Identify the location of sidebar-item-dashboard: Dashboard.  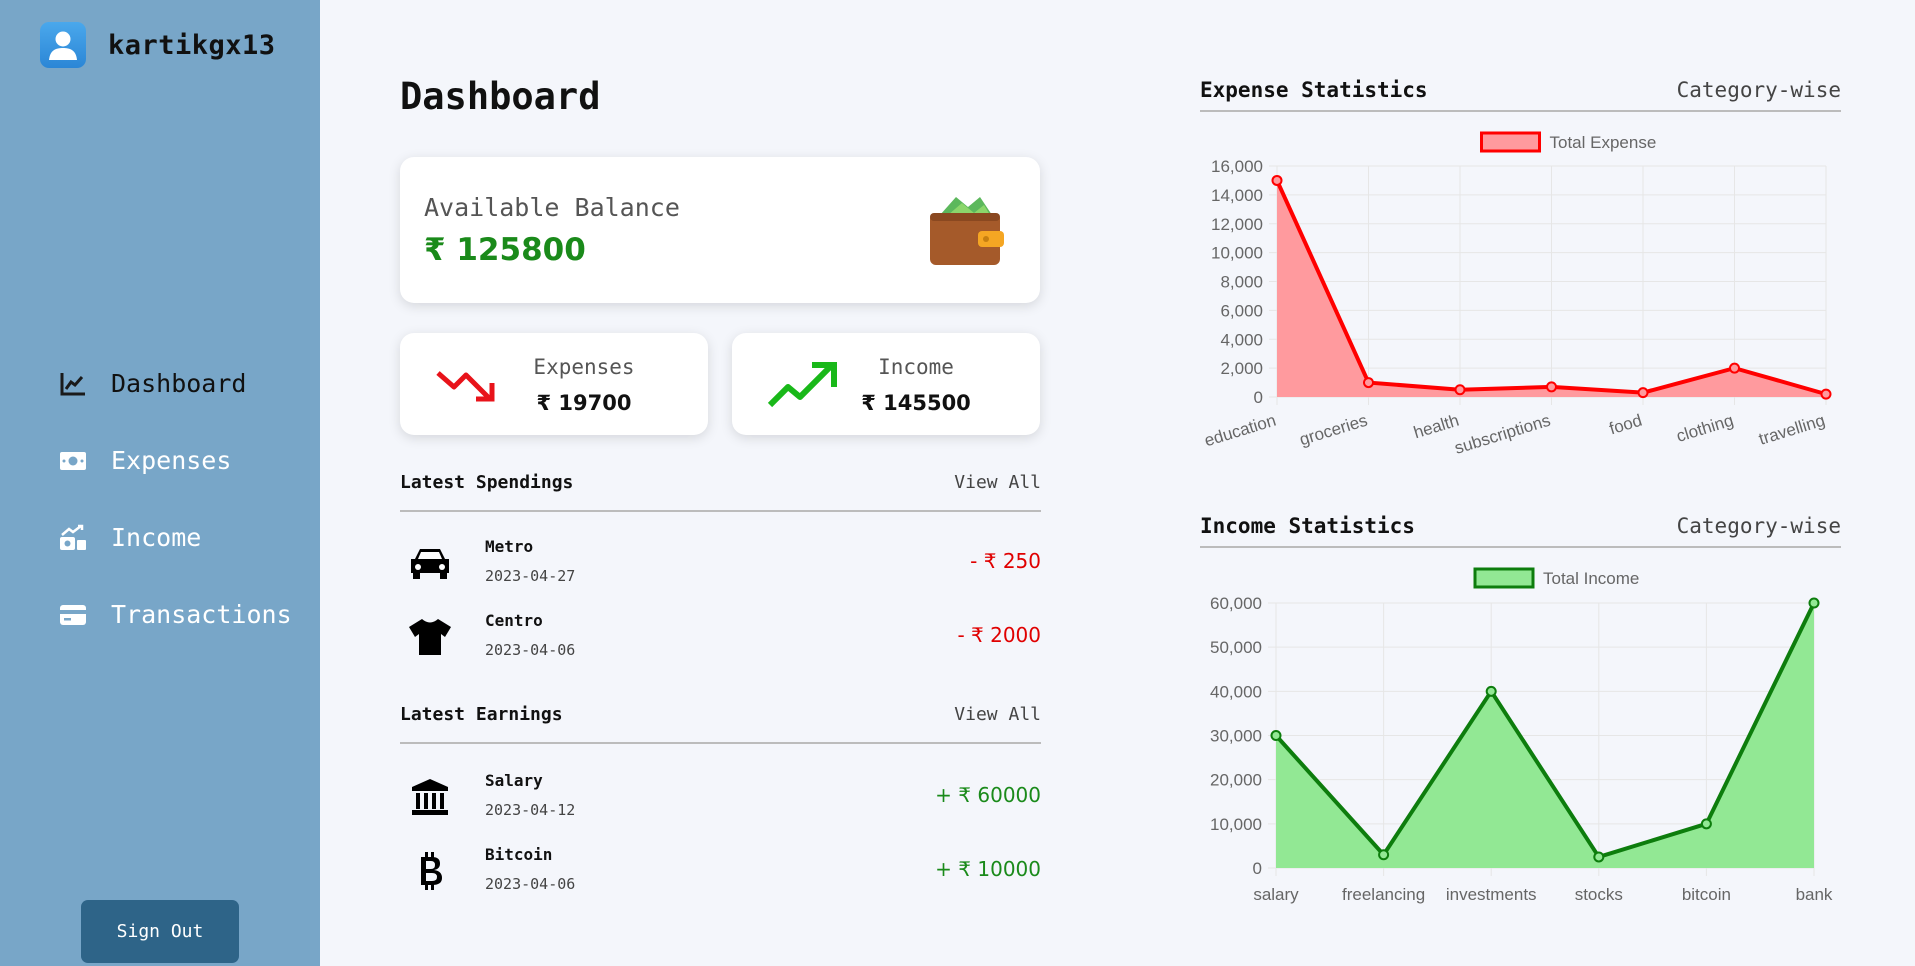
(175, 383).